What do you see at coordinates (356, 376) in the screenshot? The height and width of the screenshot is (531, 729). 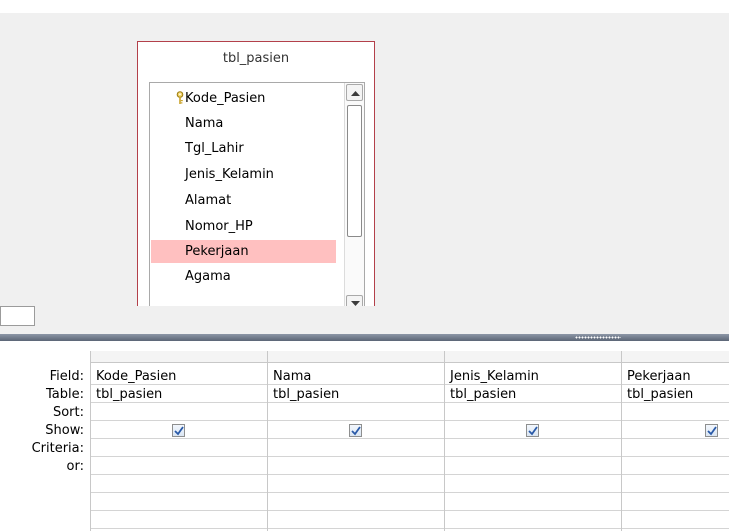 I see `field-cell: Nama` at bounding box center [356, 376].